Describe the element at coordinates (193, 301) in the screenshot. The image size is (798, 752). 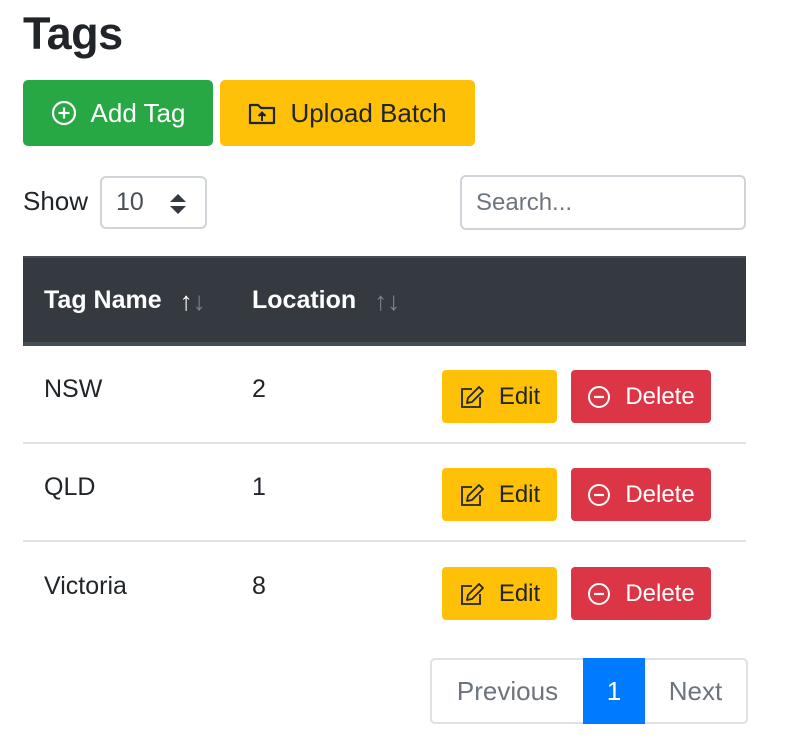
I see `sort-ascending-icon: ↑ ↓` at that location.